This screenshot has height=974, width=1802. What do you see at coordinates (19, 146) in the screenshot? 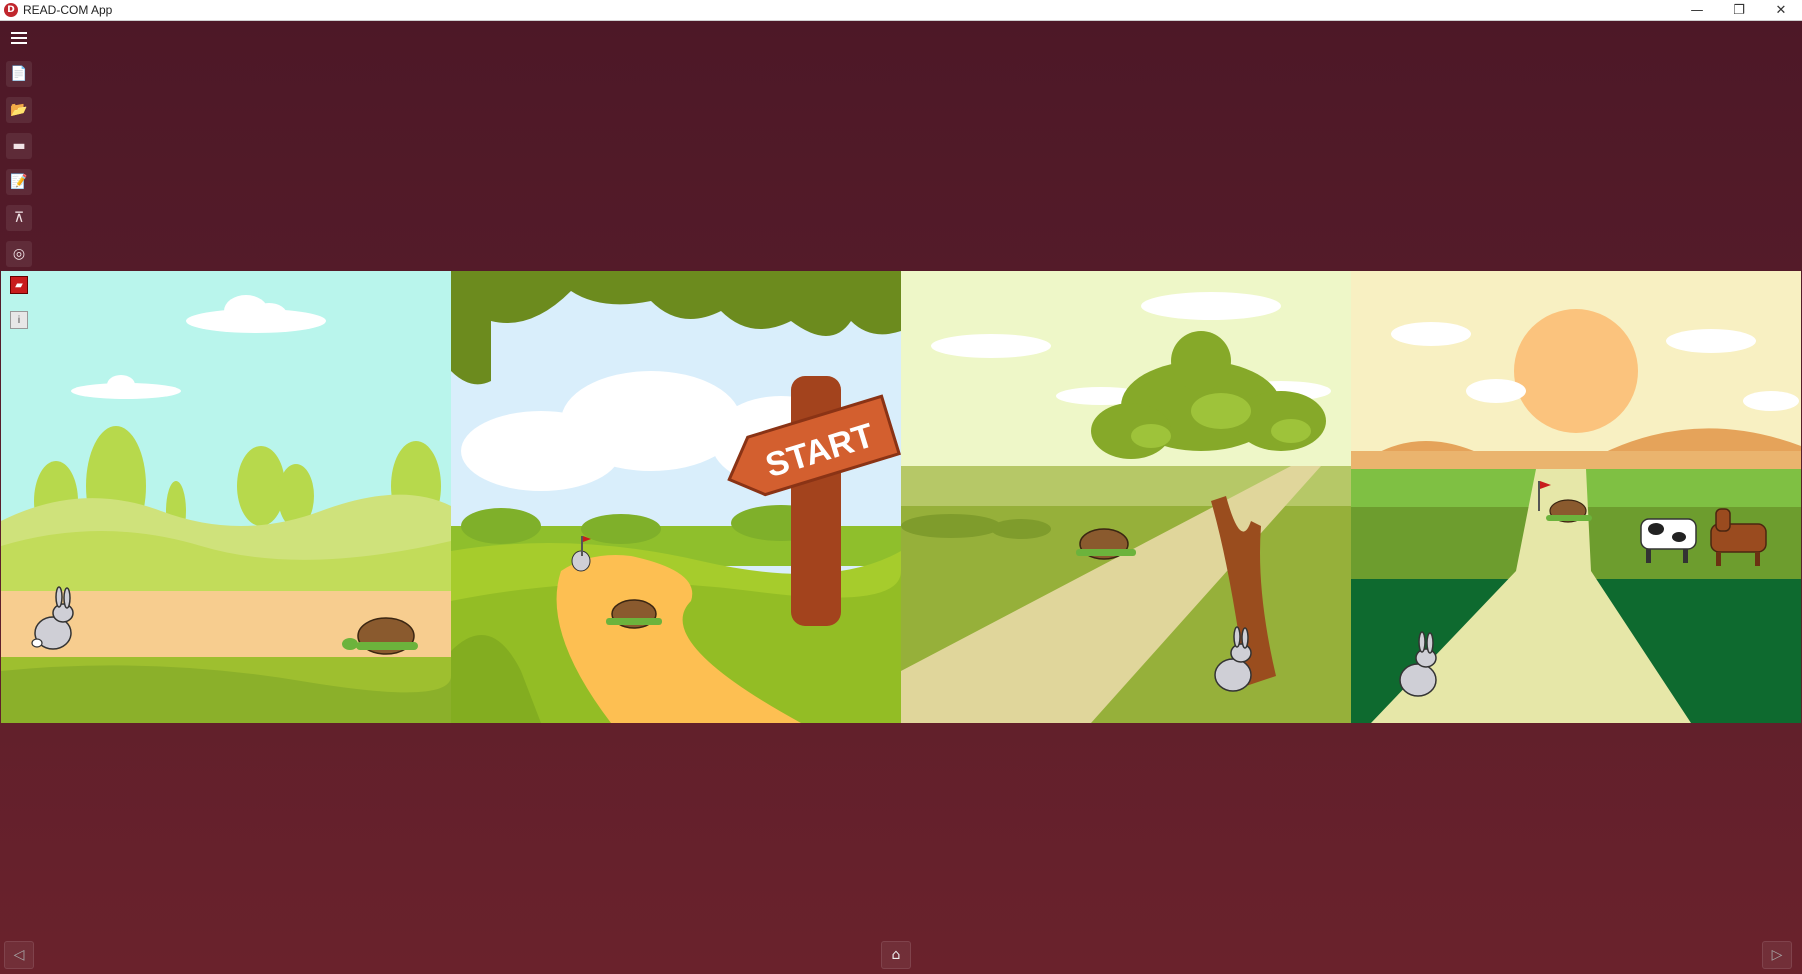
I see `eraser-icon: ▬` at bounding box center [19, 146].